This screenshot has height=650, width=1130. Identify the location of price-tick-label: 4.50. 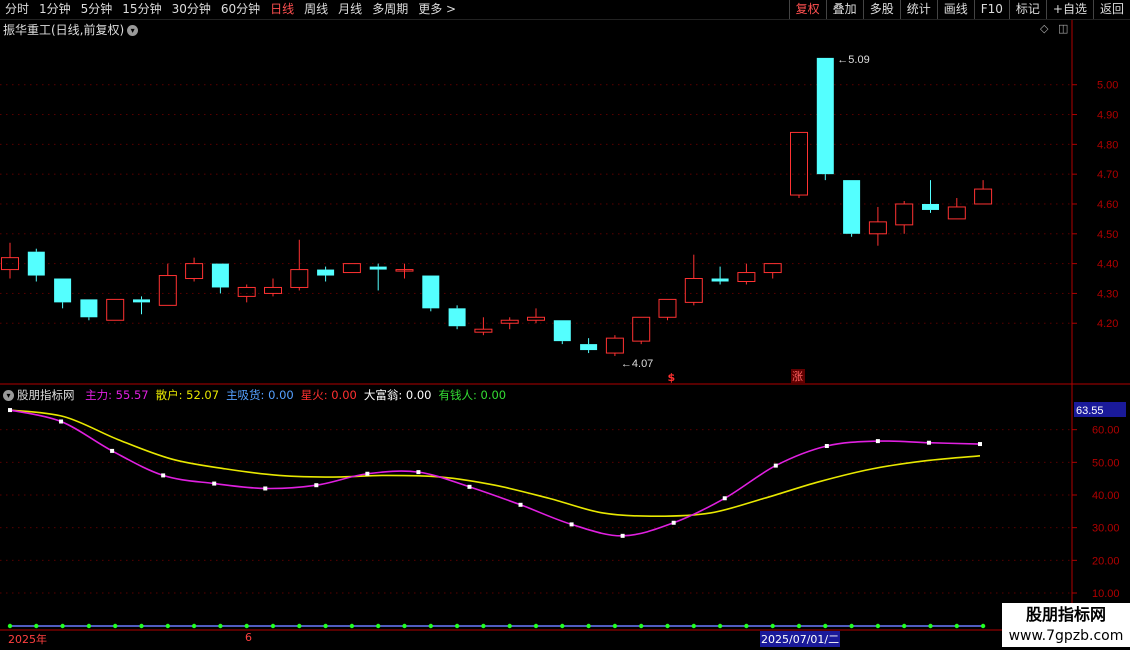
(1107, 235).